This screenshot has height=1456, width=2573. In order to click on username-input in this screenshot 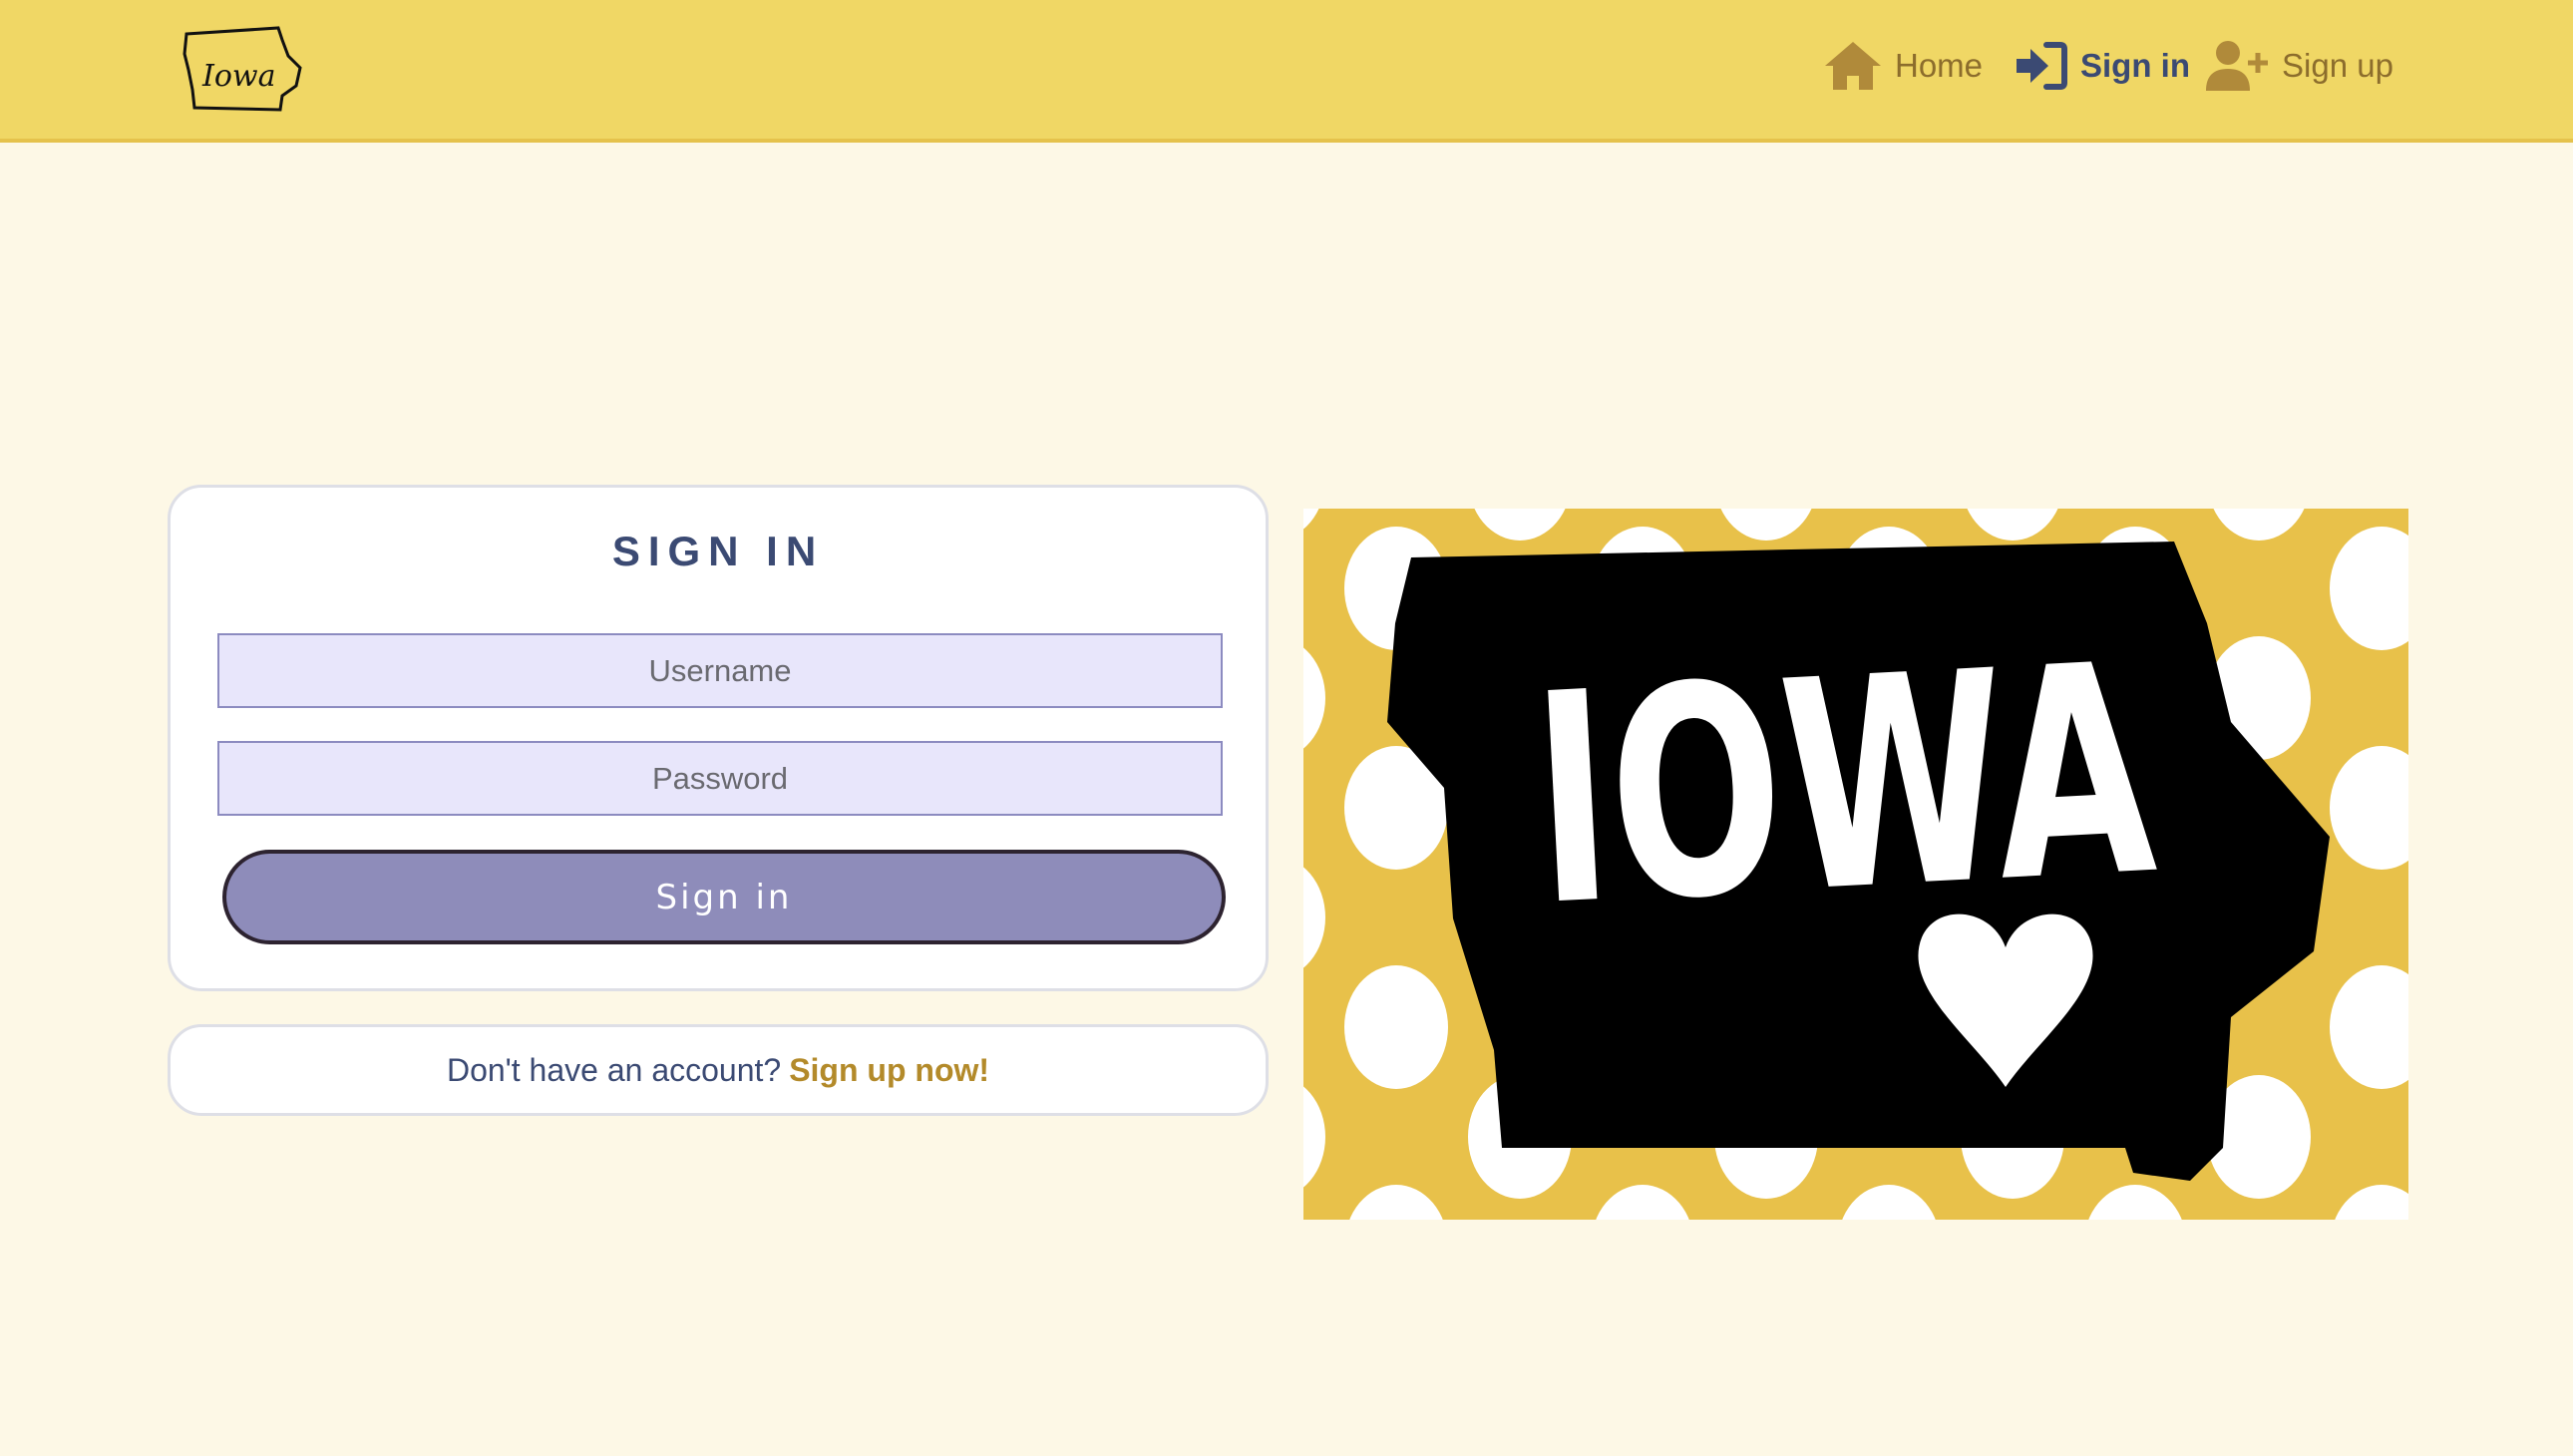, I will do `click(720, 670)`.